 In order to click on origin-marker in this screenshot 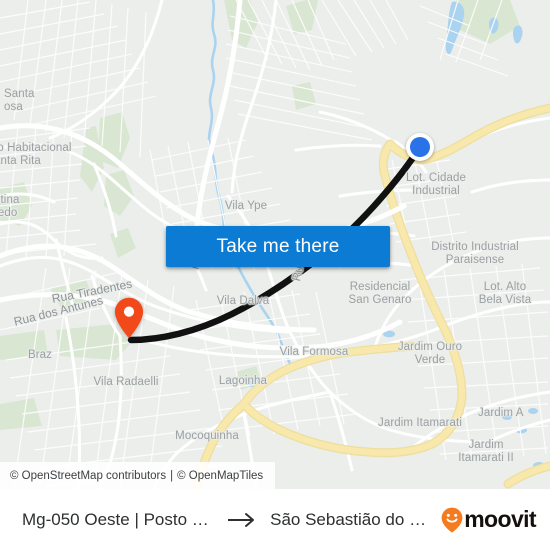, I will do `click(420, 147)`.